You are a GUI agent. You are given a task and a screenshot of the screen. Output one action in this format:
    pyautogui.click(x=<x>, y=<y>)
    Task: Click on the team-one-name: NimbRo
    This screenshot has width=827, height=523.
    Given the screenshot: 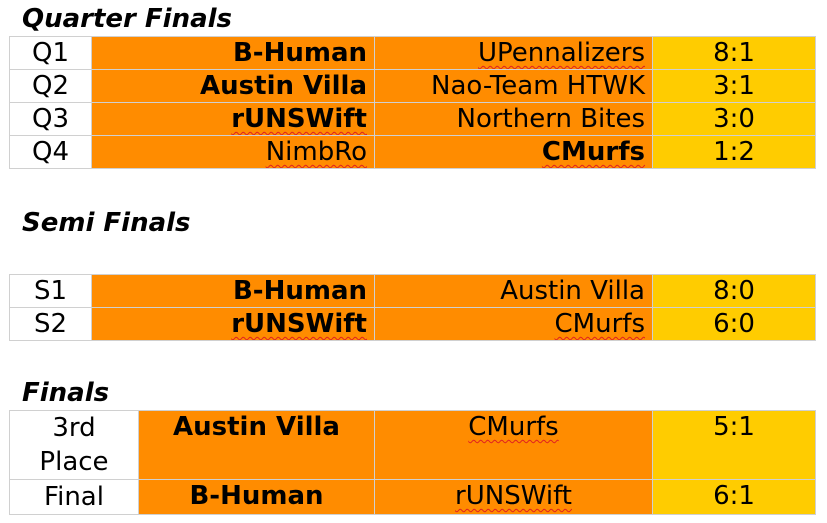 What is the action you would take?
    pyautogui.click(x=316, y=152)
    